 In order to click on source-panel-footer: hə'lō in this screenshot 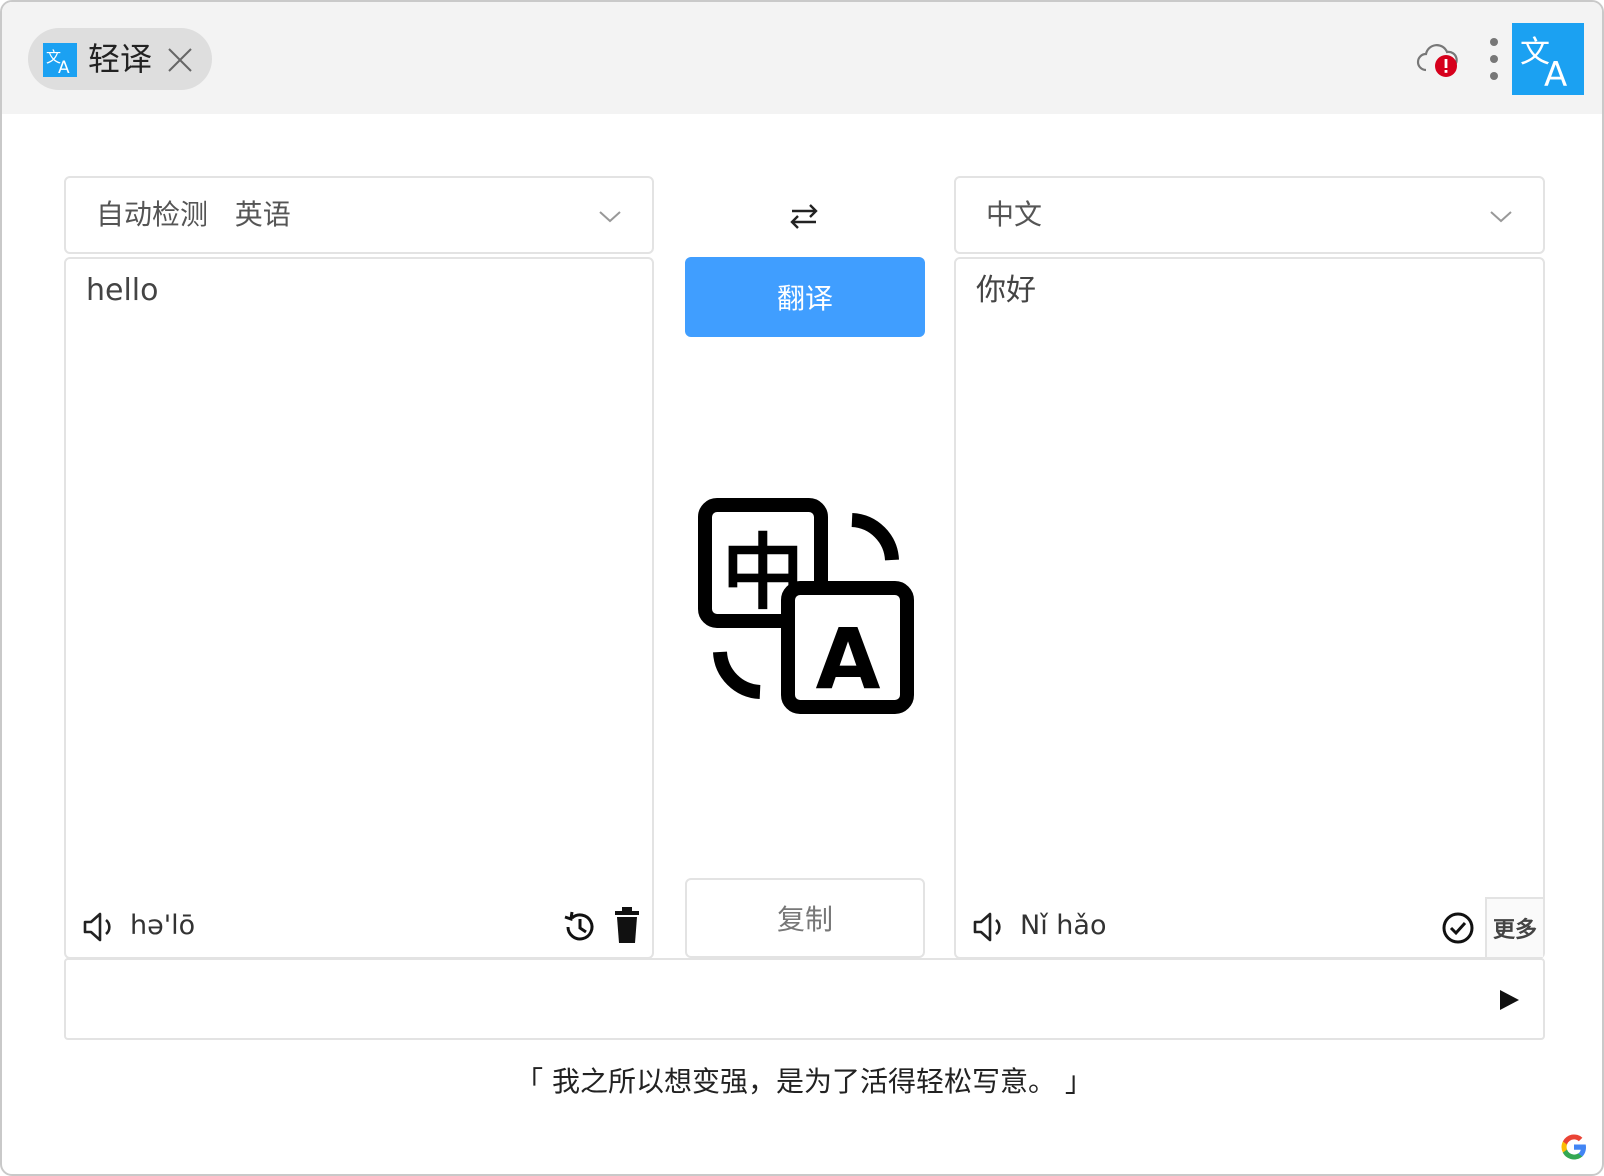, I will do `click(359, 927)`.